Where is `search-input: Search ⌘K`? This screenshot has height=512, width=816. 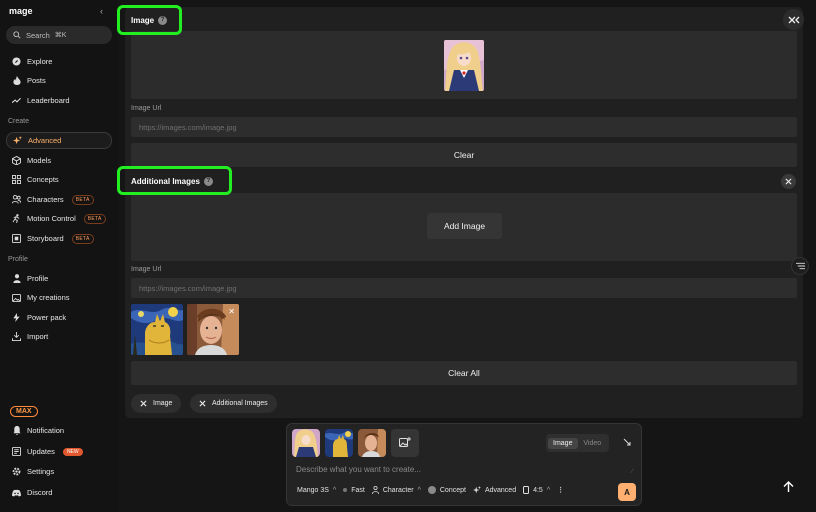 search-input: Search ⌘K is located at coordinates (59, 35).